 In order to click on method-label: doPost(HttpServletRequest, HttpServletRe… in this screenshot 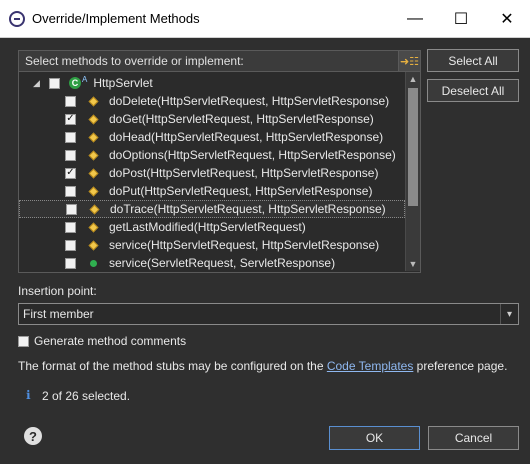, I will do `click(244, 173)`.